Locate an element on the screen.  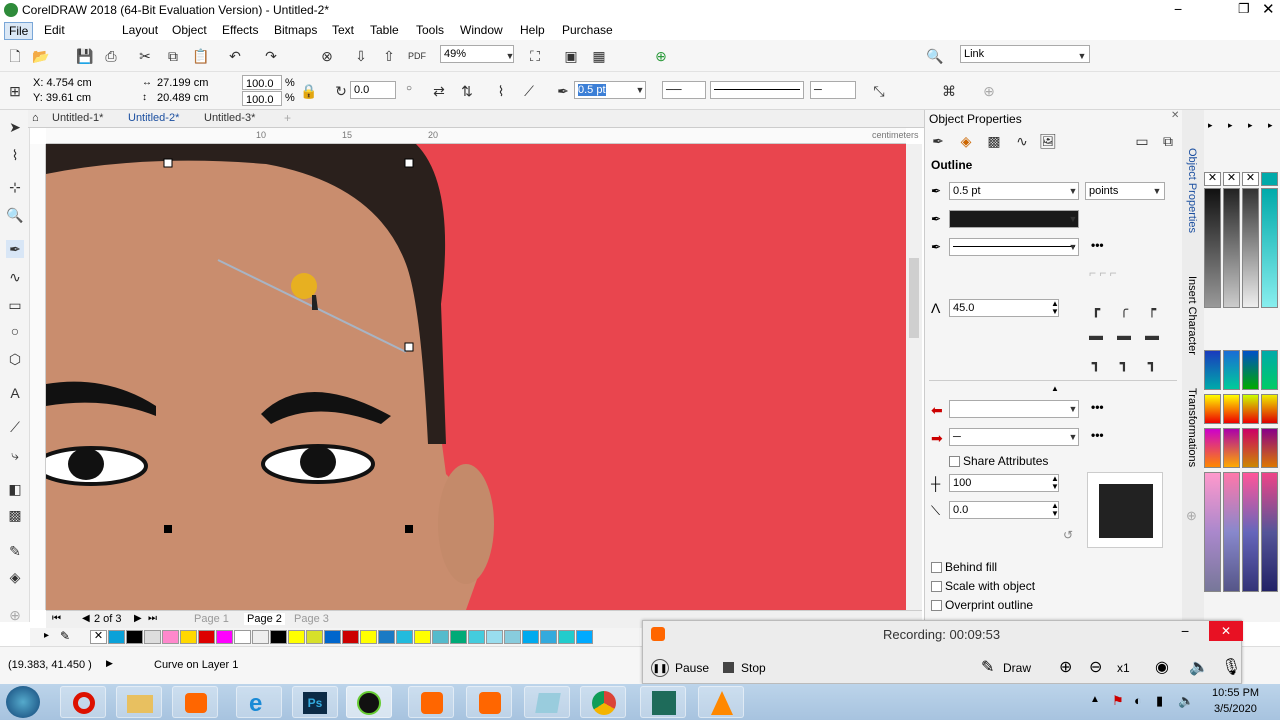
collapse-arrow-icon: ▲ is located at coordinates (1055, 388).